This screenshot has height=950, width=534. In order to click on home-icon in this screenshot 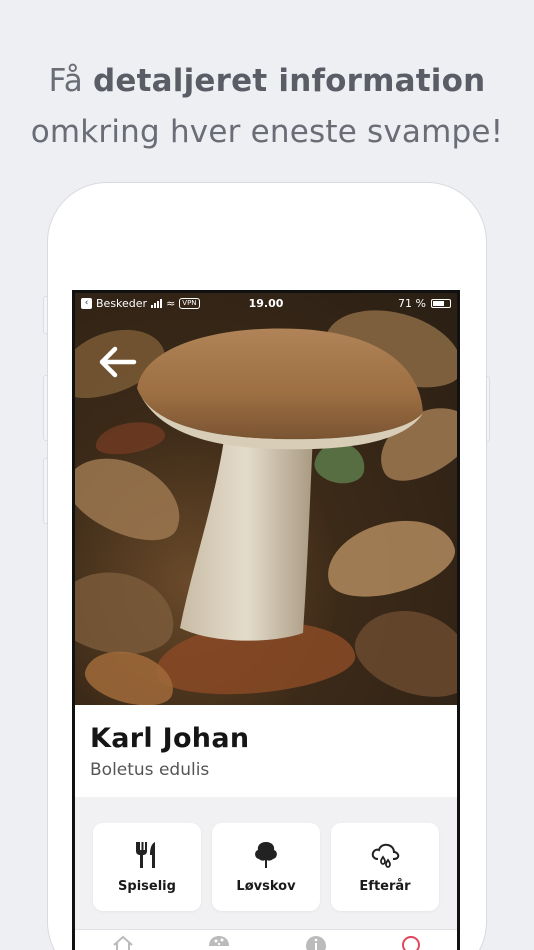, I will do `click(123, 942)`.